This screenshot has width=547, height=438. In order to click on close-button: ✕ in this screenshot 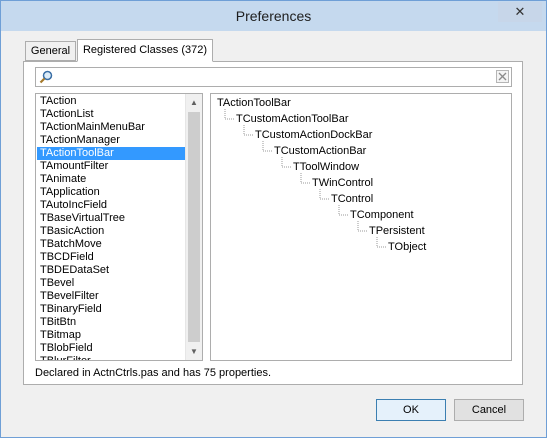, I will do `click(520, 12)`.